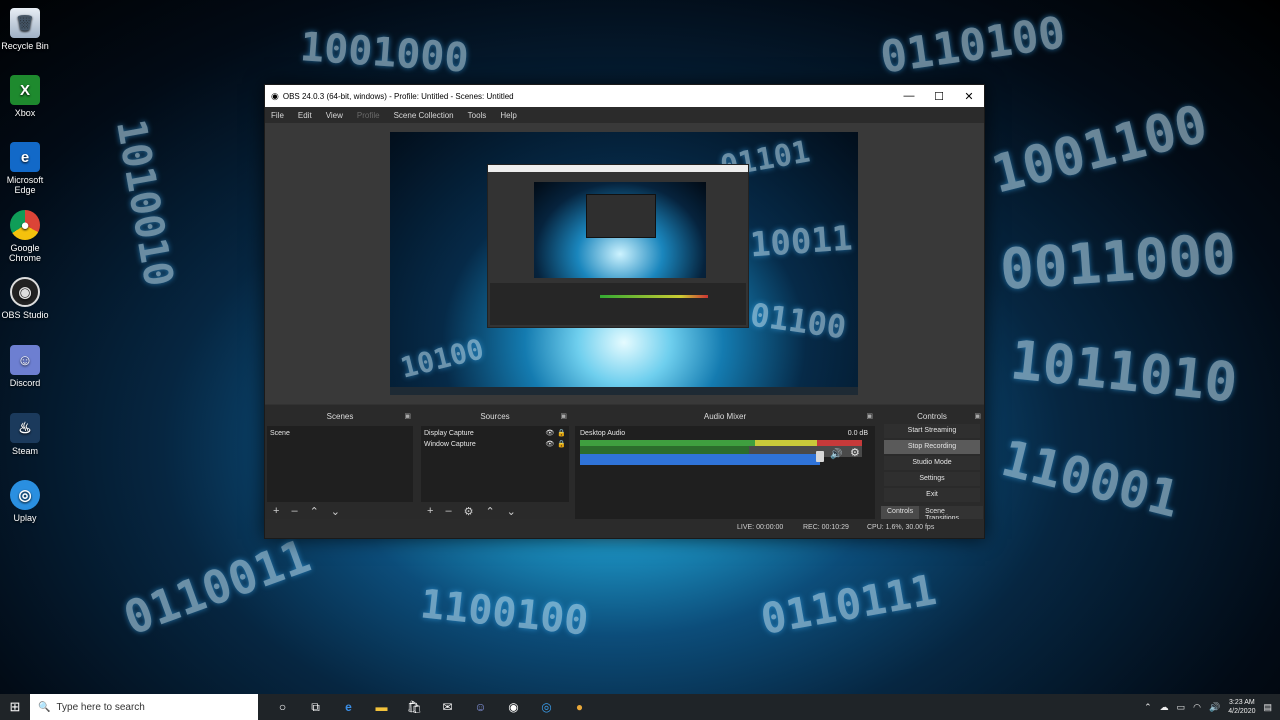 This screenshot has width=1280, height=720. I want to click on desktop-icon-uplay: ◎ Uplay, so click(25, 501).